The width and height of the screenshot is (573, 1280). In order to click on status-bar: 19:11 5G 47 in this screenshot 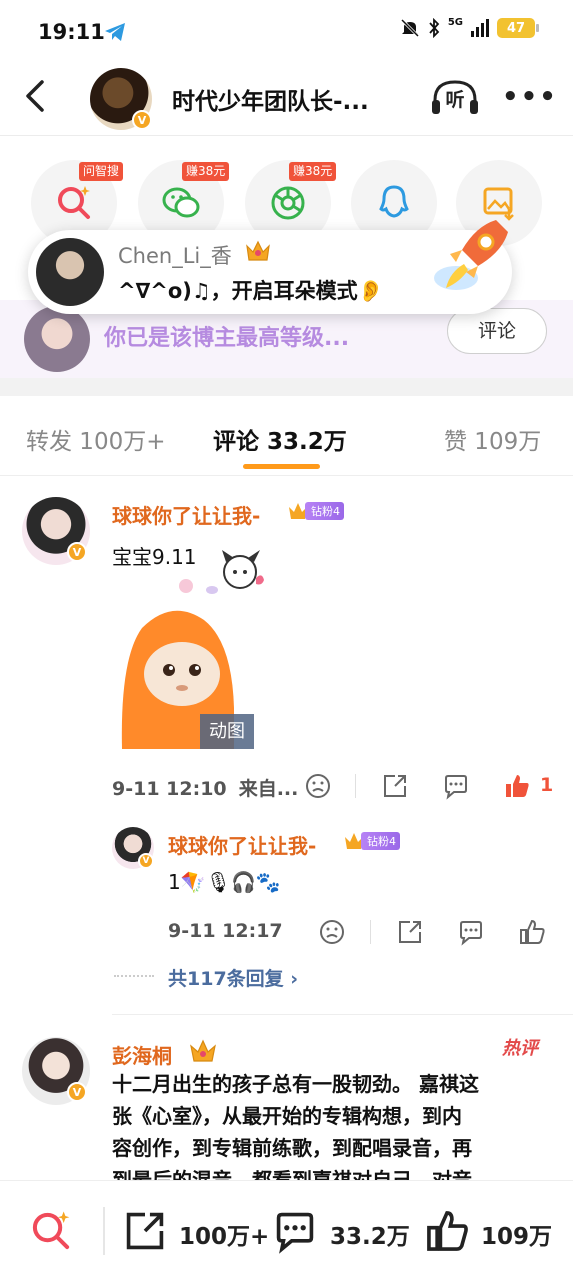, I will do `click(286, 30)`.